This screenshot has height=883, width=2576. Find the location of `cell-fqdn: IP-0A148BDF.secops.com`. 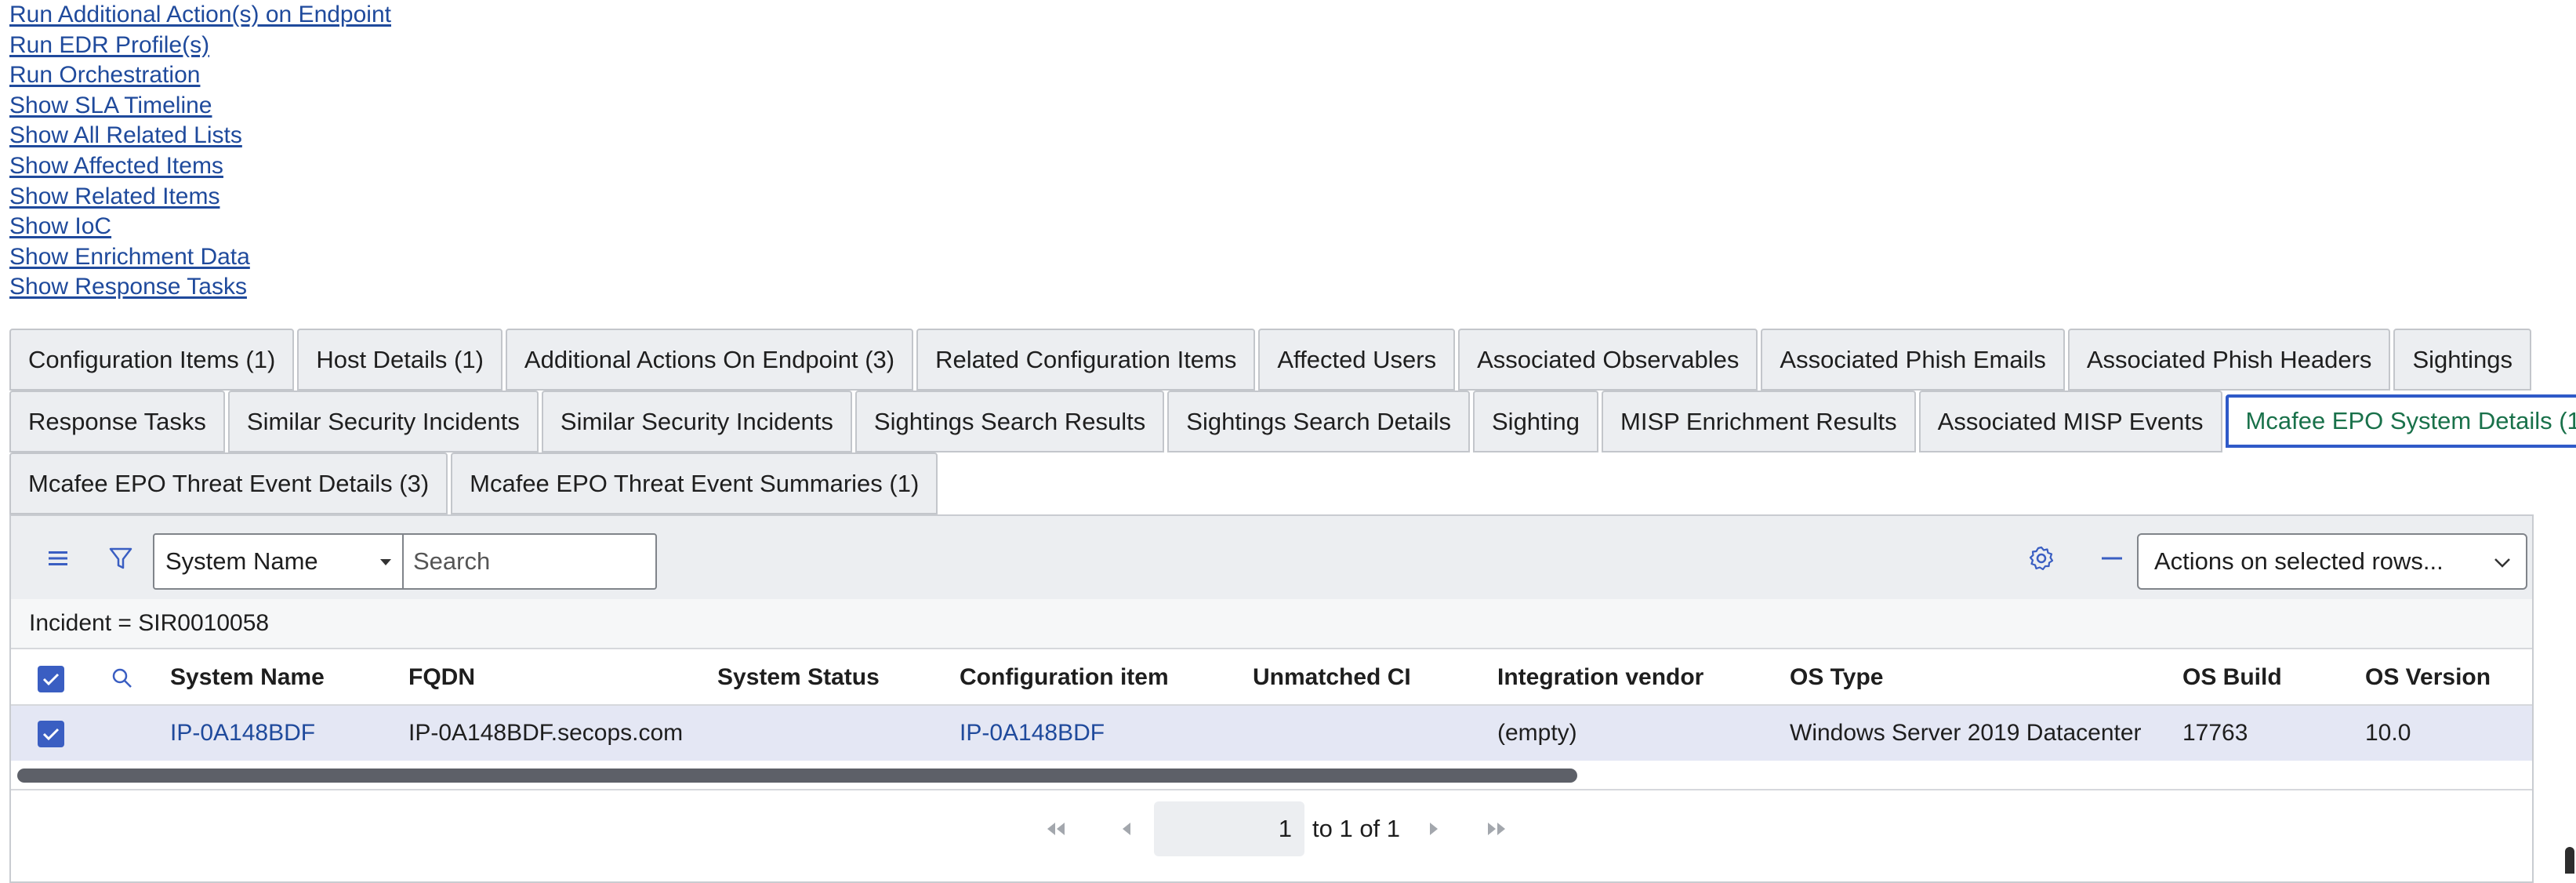

cell-fqdn: IP-0A148BDF.secops.com is located at coordinates (546, 733).